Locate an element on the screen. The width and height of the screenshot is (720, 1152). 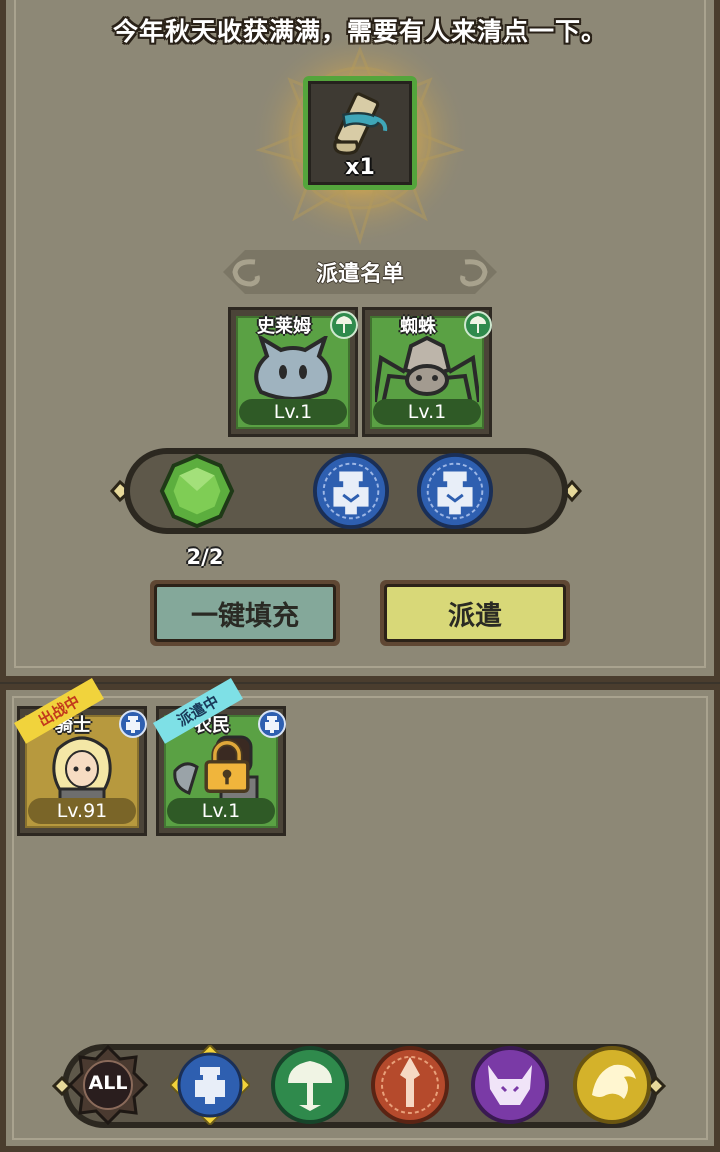
reward-item-slot: x1 is located at coordinates (360, 133).